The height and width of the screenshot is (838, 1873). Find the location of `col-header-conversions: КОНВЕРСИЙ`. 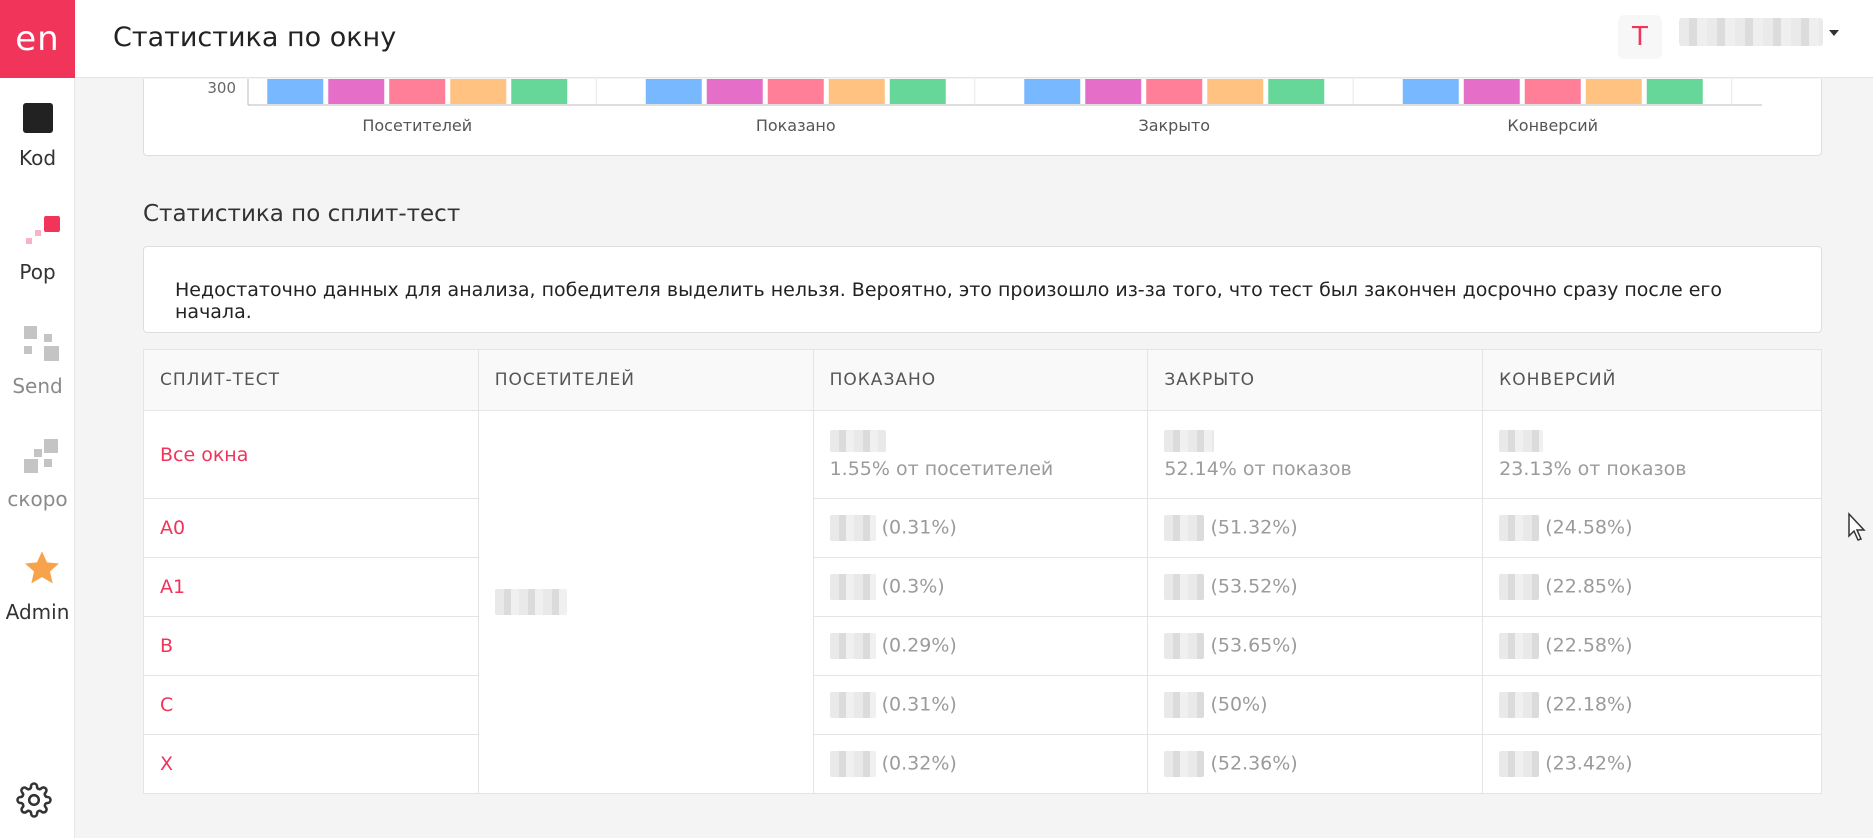

col-header-conversions: КОНВЕРСИЙ is located at coordinates (1652, 380).